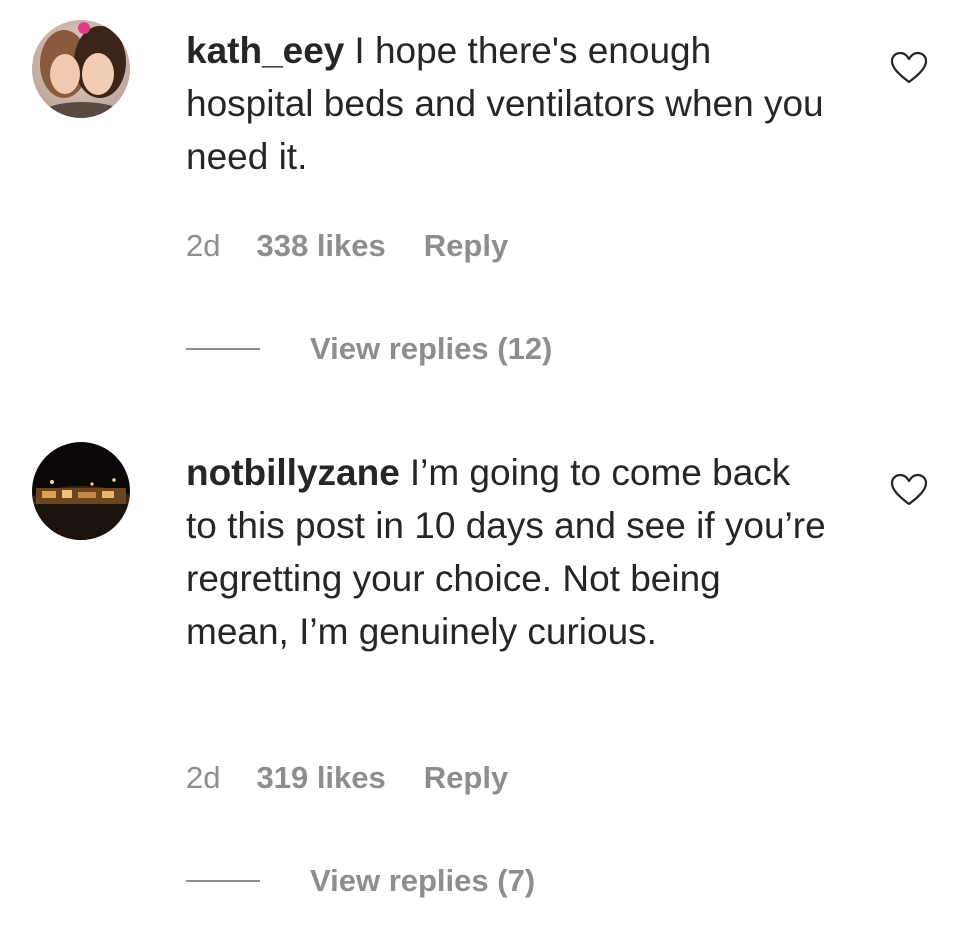 The height and width of the screenshot is (938, 980). Describe the element at coordinates (320, 245) in the screenshot. I see `comment-likes: 338 likes` at that location.